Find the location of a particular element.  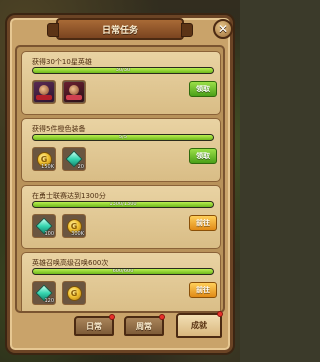

tab-achievements-label: 成就 is located at coordinates (199, 325).